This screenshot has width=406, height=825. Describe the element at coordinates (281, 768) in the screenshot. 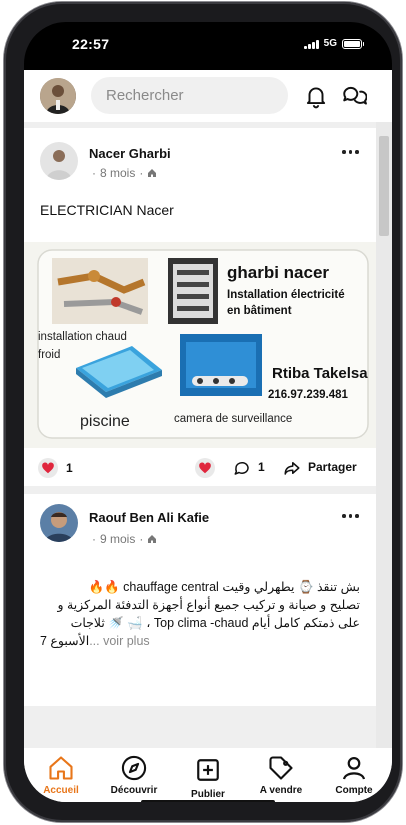

I see `tag-icon` at that location.